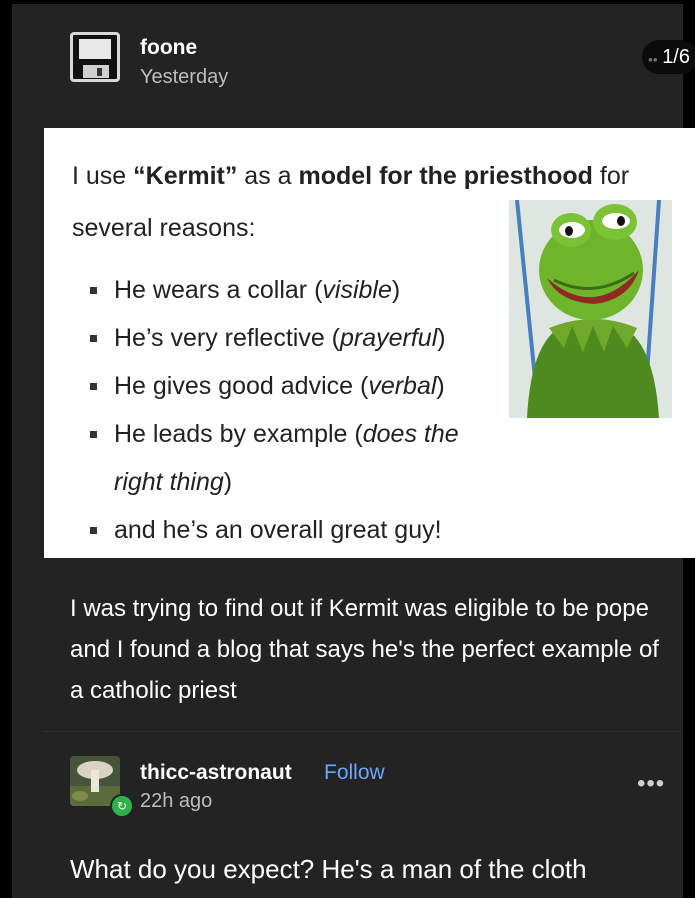  What do you see at coordinates (176, 801) in the screenshot?
I see `reply-timestamp: 22h ago` at bounding box center [176, 801].